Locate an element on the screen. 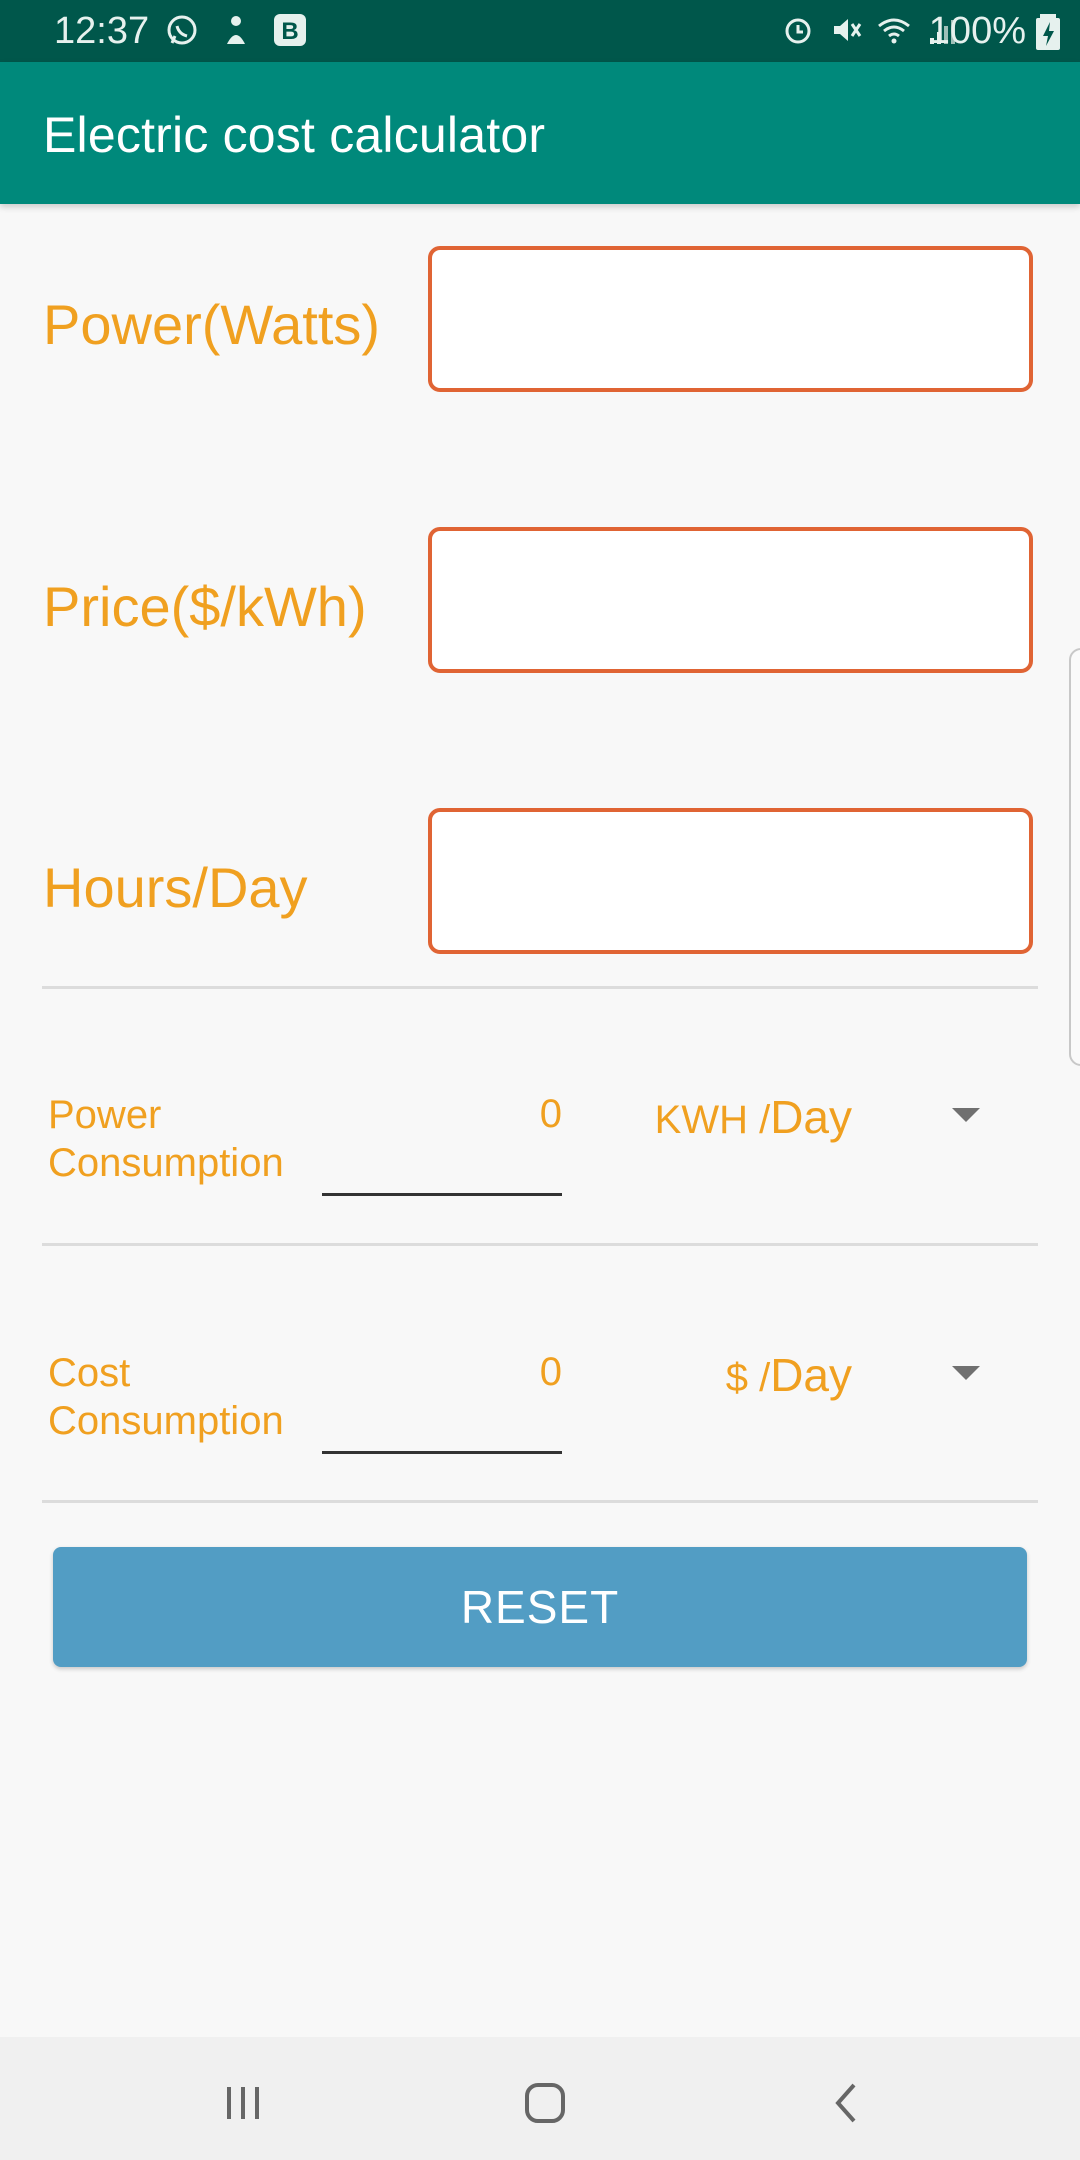  power-input is located at coordinates (730, 319).